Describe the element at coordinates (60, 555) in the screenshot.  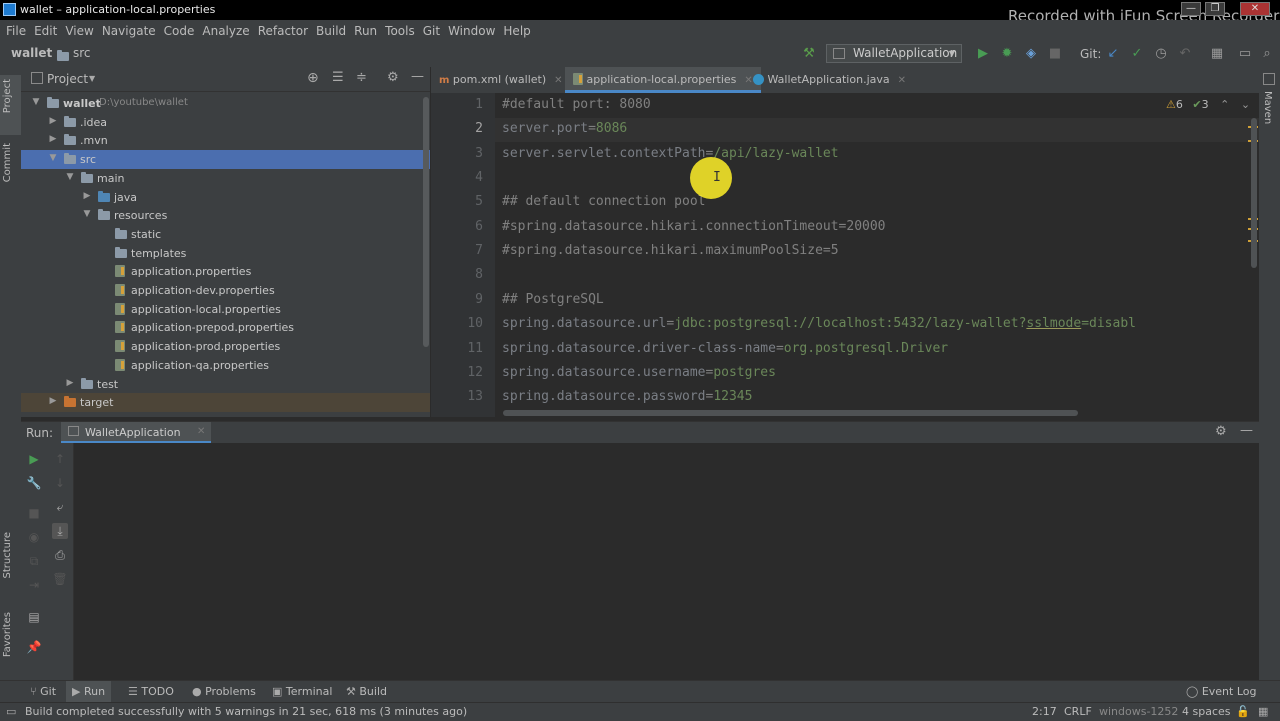
I see `print-icon: ⎙` at that location.